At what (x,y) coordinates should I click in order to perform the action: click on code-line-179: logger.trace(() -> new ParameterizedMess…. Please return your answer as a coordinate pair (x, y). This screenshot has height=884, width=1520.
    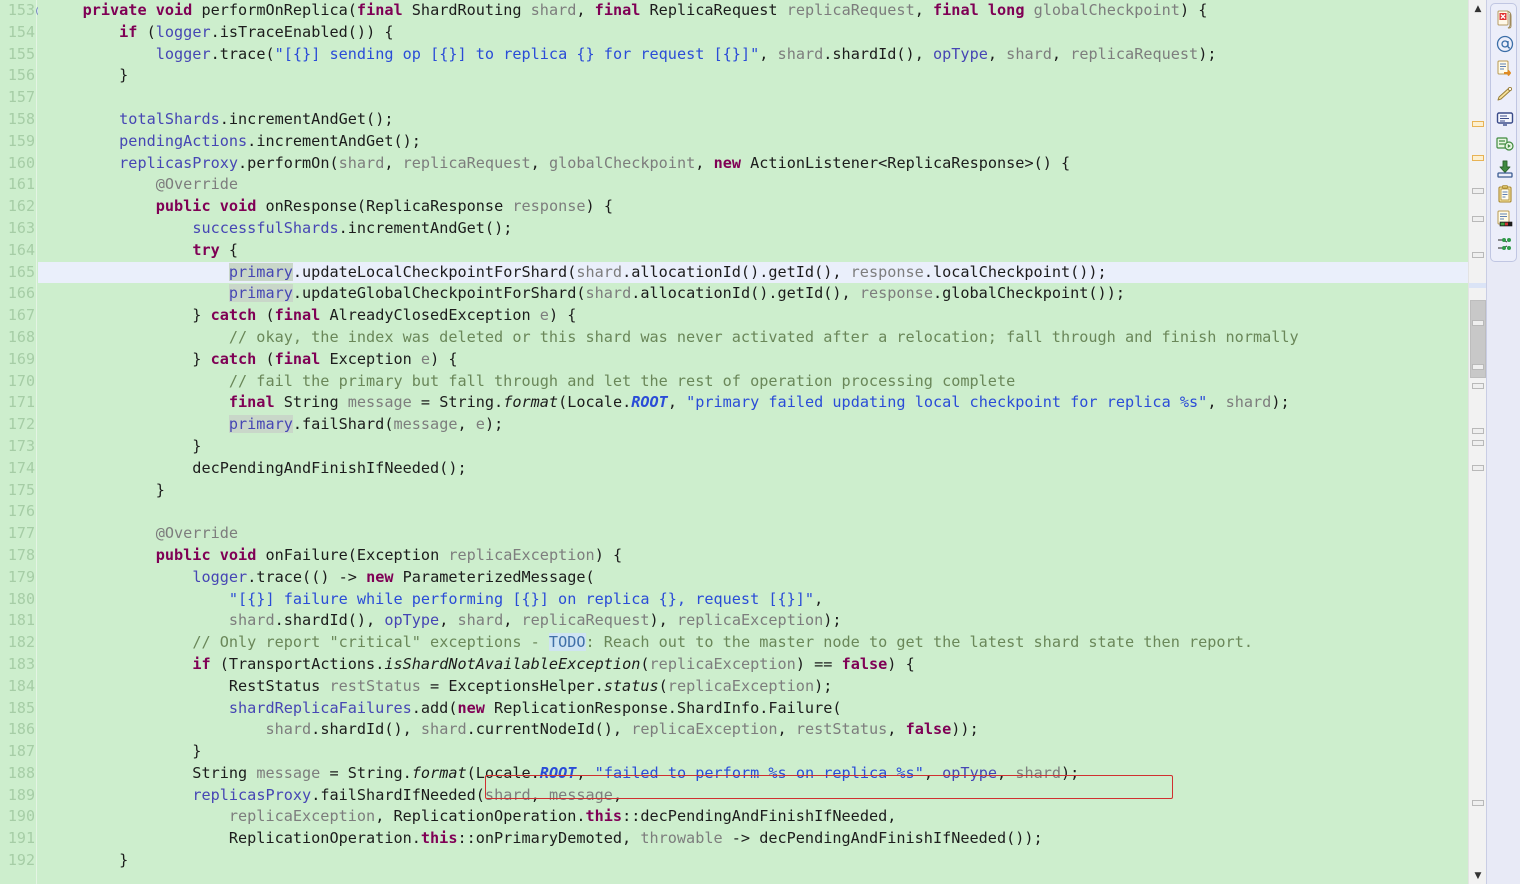
    Looking at the image, I should click on (753, 578).